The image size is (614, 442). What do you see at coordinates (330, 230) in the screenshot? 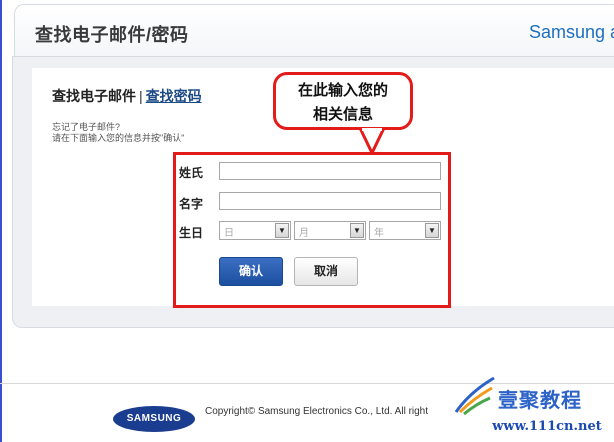
I see `month-select: 月 ▼` at bounding box center [330, 230].